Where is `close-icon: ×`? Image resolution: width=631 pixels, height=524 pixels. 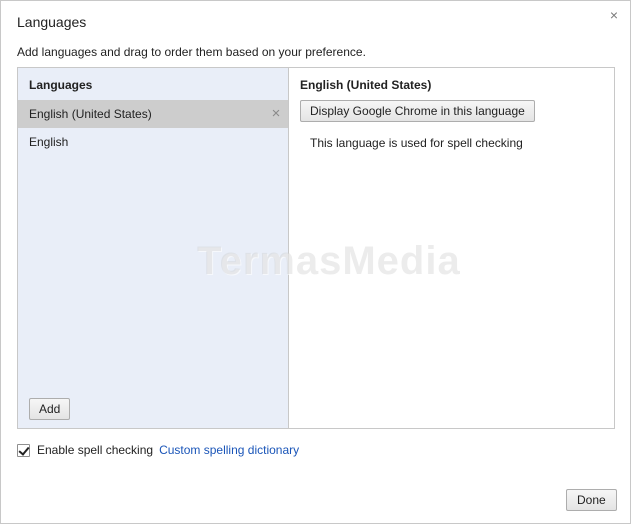 close-icon: × is located at coordinates (614, 15).